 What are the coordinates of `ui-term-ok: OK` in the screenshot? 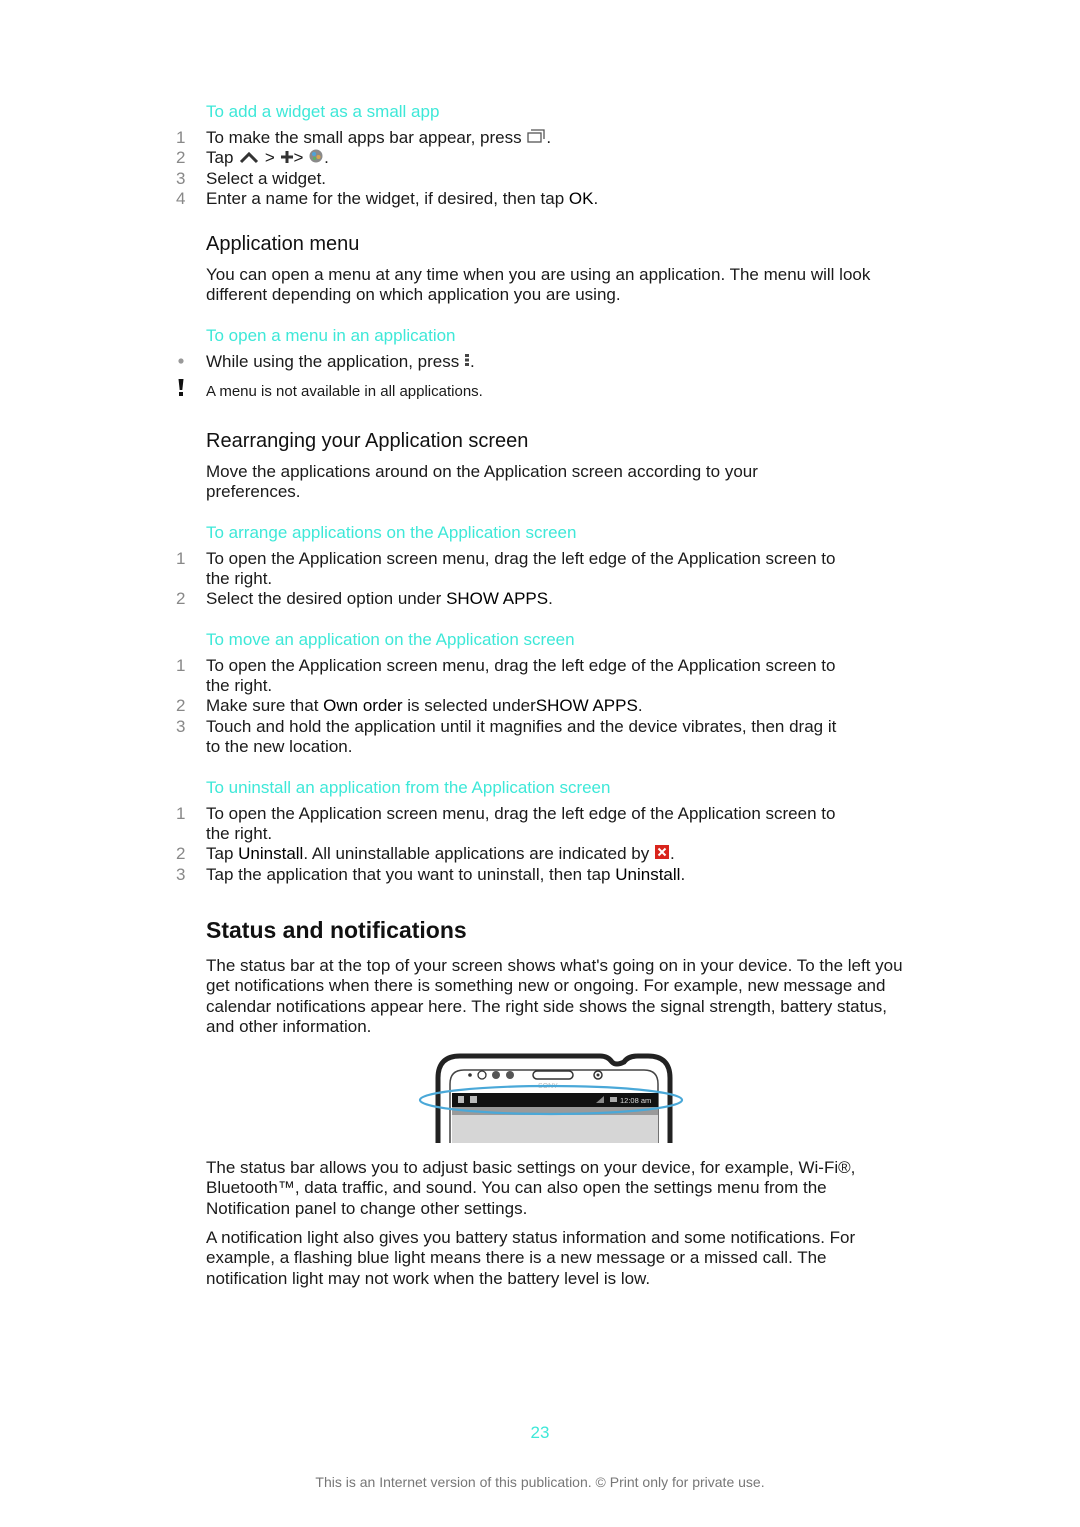 It's located at (581, 198).